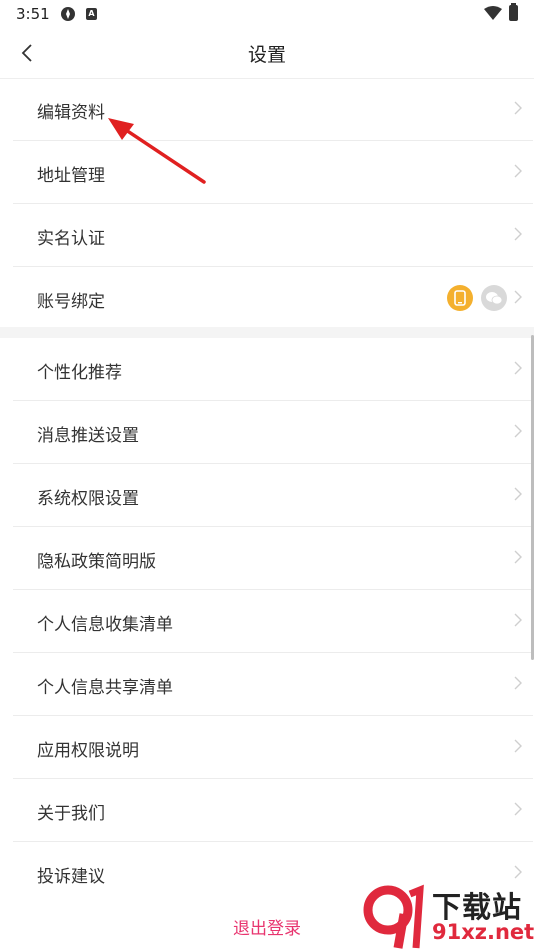 The height and width of the screenshot is (950, 534). I want to click on status-bar: 3:51 A, so click(267, 14).